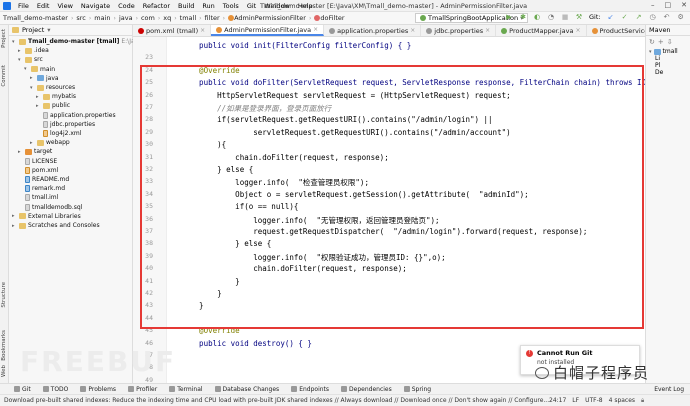  Describe the element at coordinates (148, 18) in the screenshot. I see `breadcrumb-com: com` at that location.